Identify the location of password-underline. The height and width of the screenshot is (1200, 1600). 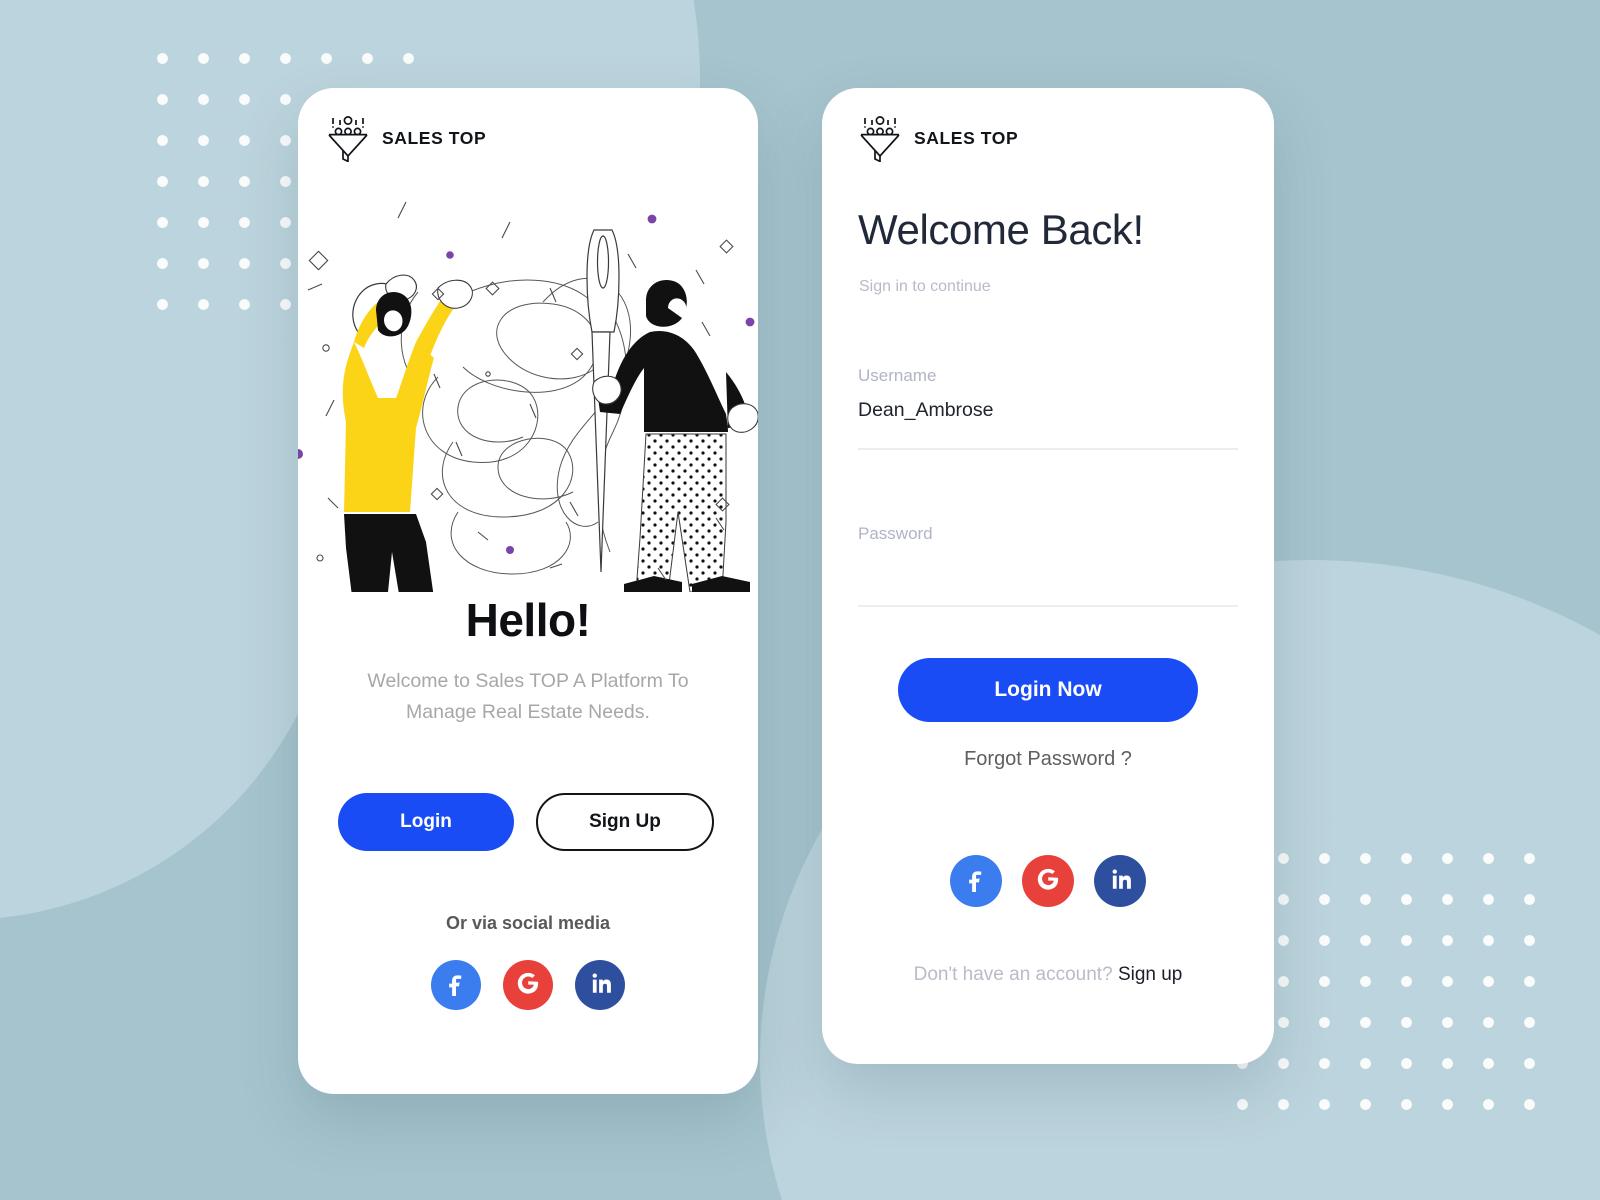
(1048, 606).